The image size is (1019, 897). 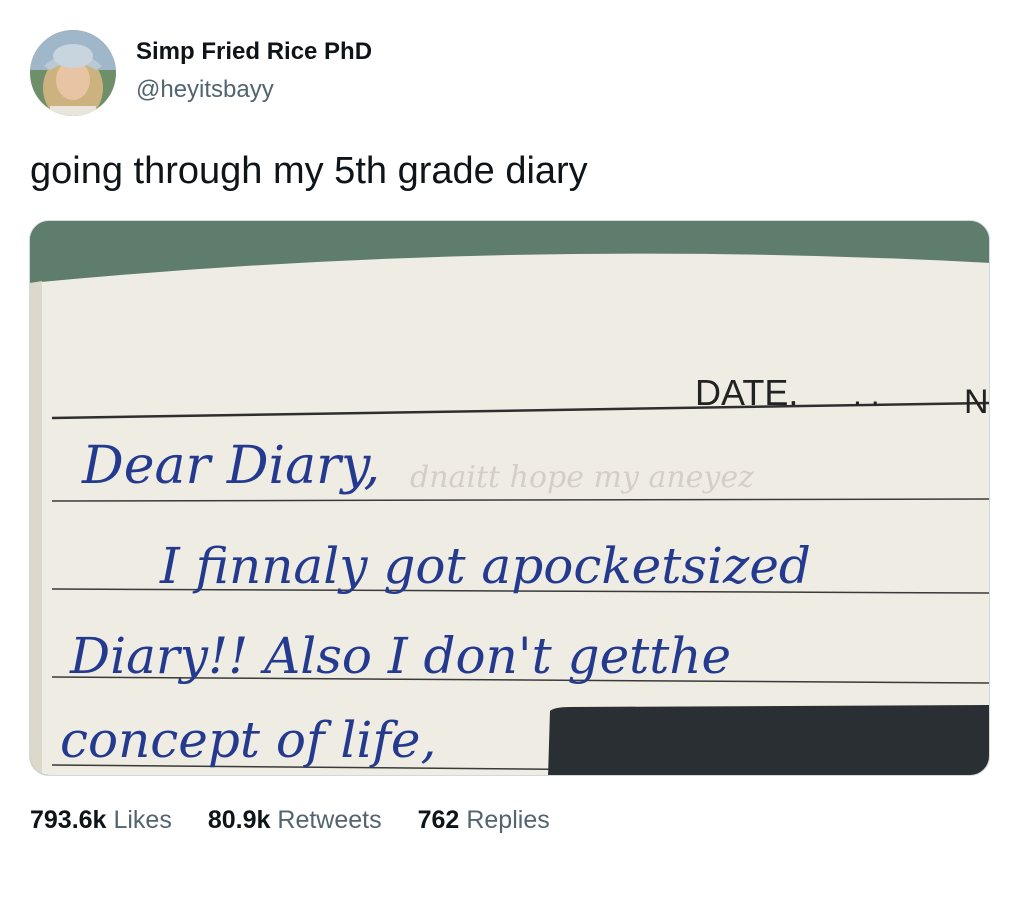 I want to click on engagement-stats: 793.6k Likes 80.9k Retweets 762 Replies, so click(x=290, y=820).